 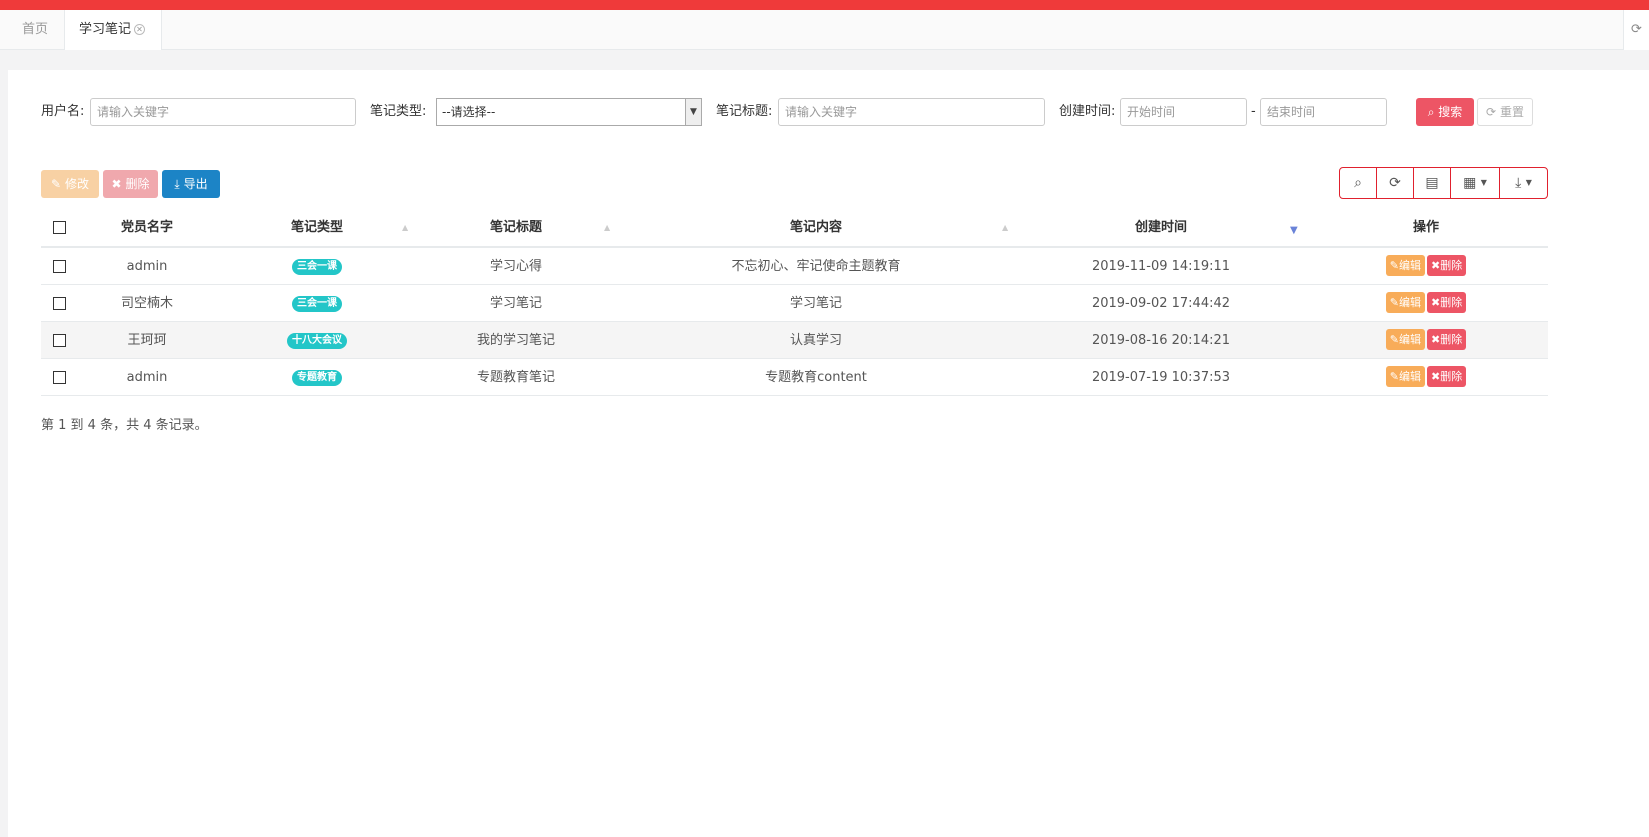 What do you see at coordinates (1087, 111) in the screenshot?
I see `create-time-label: 创建时间:` at bounding box center [1087, 111].